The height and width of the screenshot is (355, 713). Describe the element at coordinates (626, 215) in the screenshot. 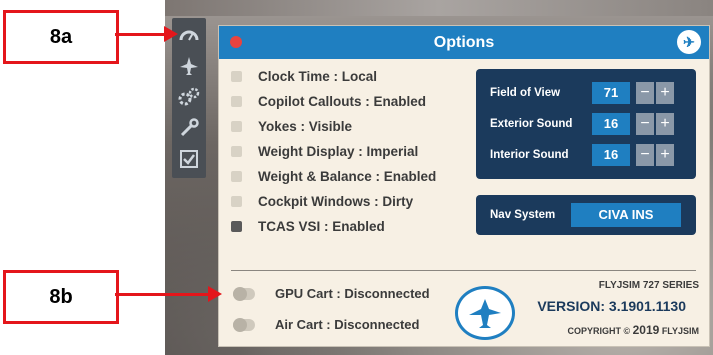

I see `nav-system-button: CIVA INS` at that location.